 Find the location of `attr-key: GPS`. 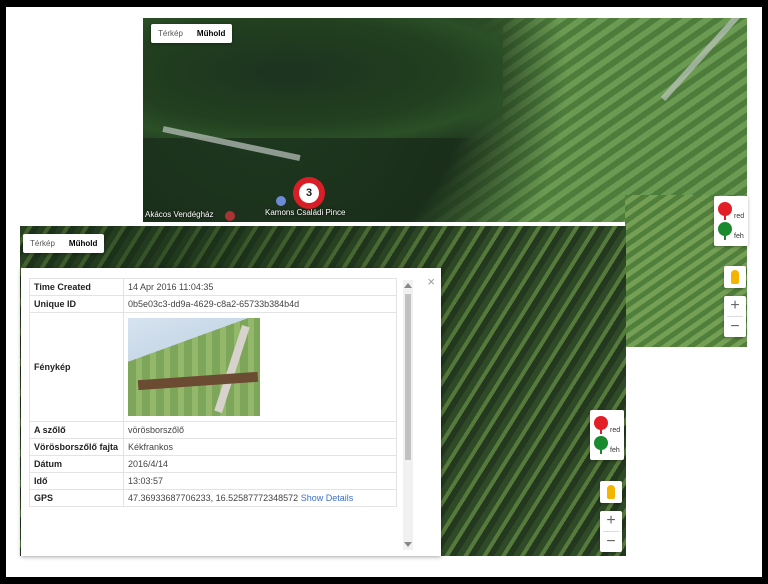

attr-key: GPS is located at coordinates (76, 498).